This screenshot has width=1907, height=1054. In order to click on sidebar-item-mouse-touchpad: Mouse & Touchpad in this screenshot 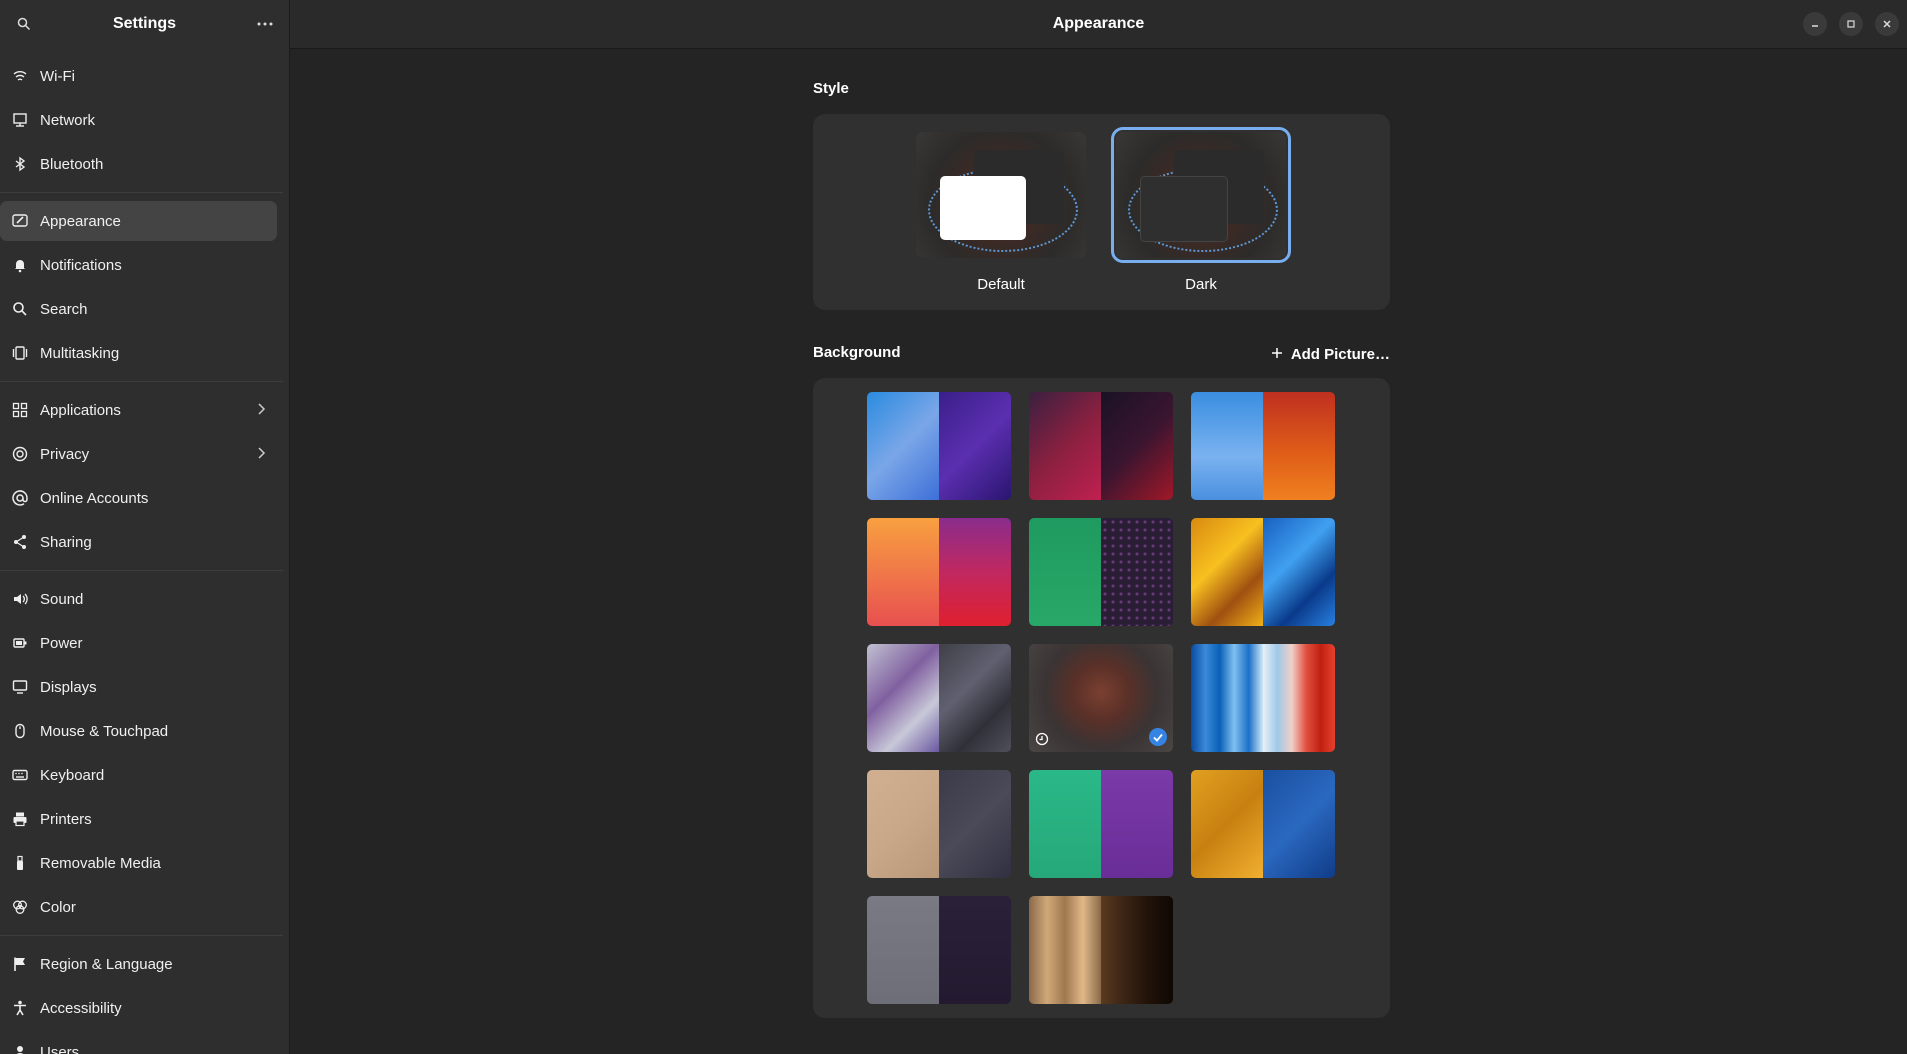, I will do `click(138, 731)`.